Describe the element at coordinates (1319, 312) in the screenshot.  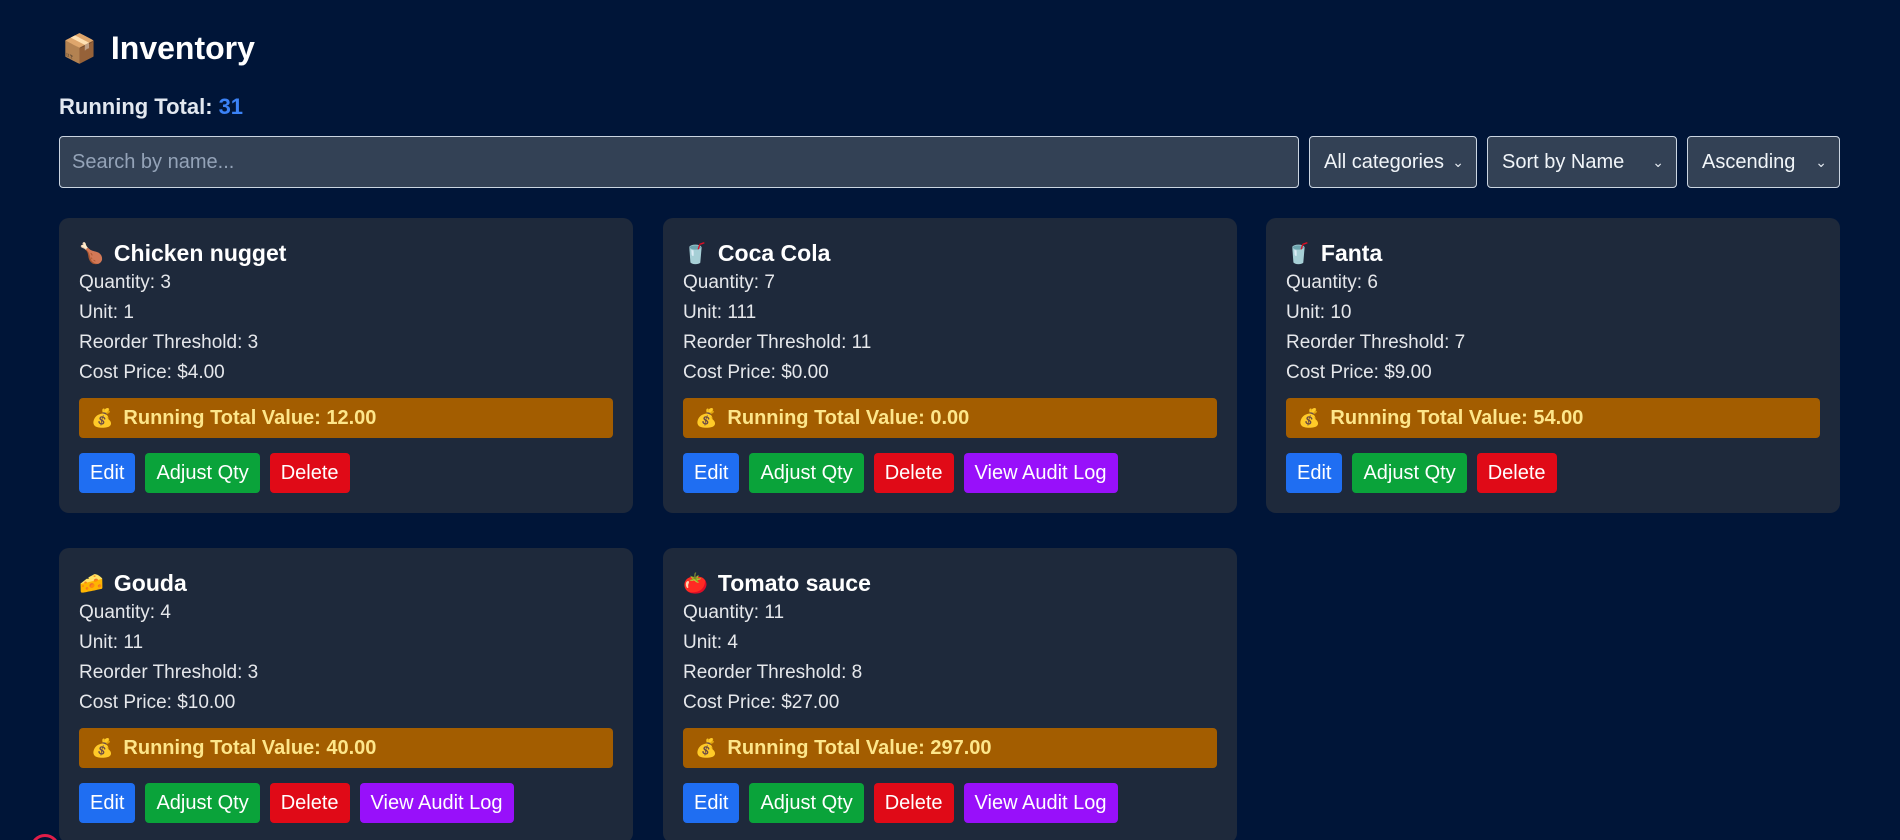
I see `item-unit: Unit: 10` at that location.